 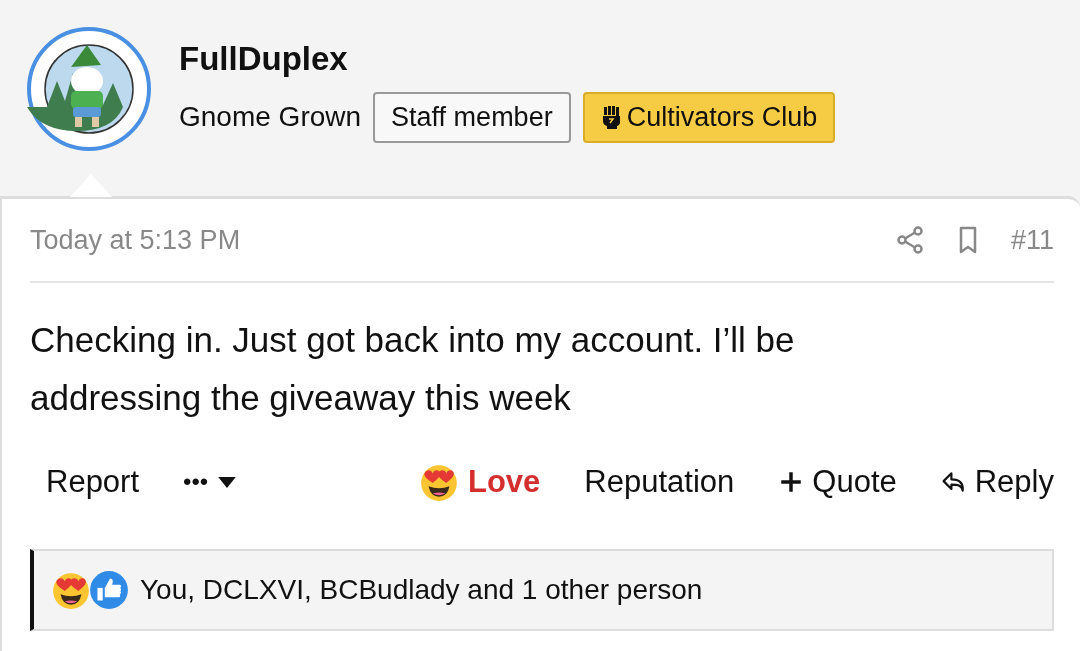 What do you see at coordinates (1032, 240) in the screenshot?
I see `post-number: #11` at bounding box center [1032, 240].